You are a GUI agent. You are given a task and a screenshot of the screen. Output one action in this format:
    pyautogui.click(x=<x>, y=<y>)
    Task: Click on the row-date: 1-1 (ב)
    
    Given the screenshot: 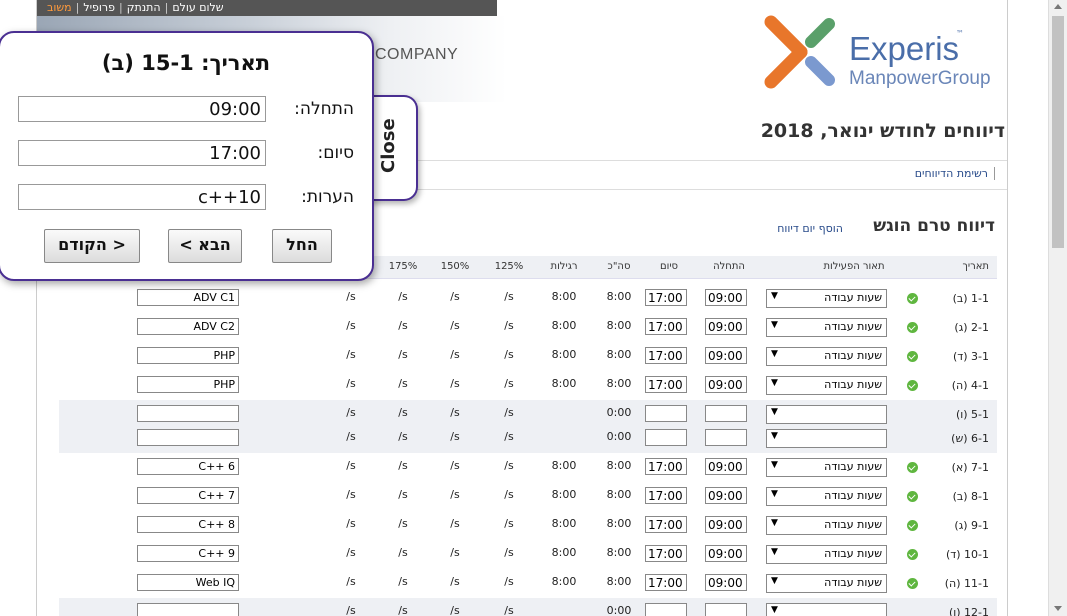 What is the action you would take?
    pyautogui.click(x=970, y=298)
    